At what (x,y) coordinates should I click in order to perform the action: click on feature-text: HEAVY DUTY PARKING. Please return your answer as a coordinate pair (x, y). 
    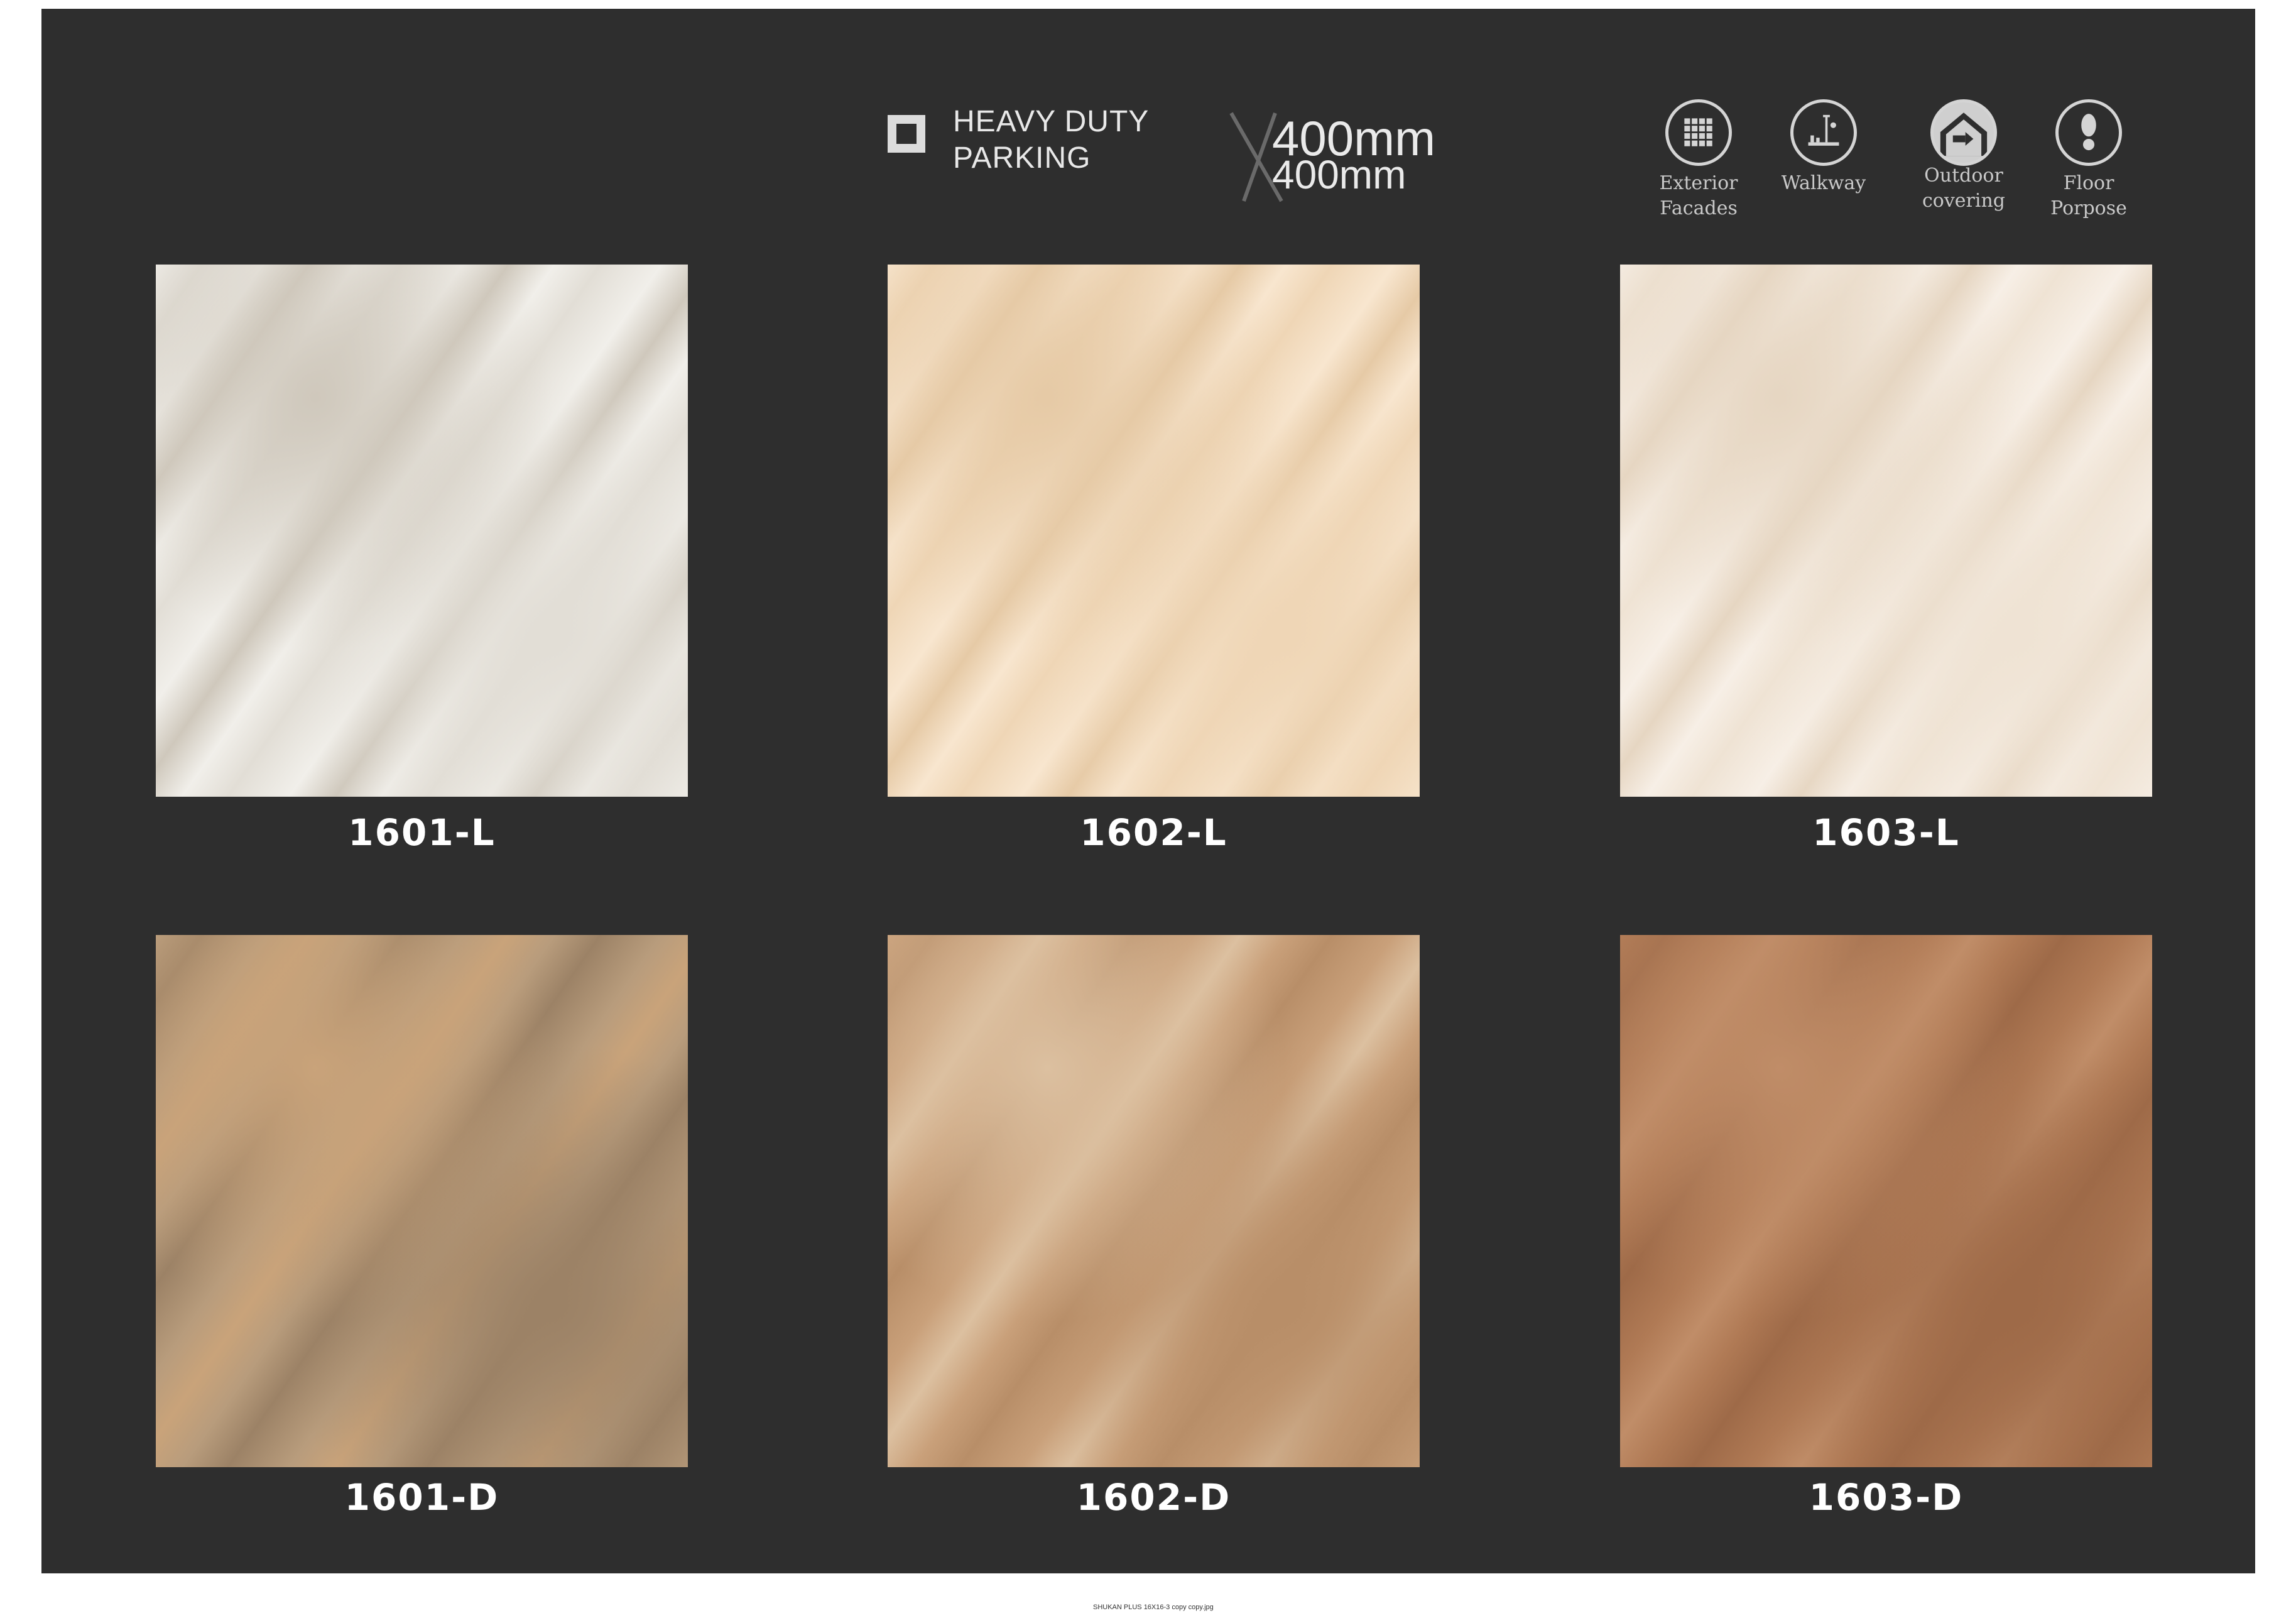
    Looking at the image, I should click on (1051, 140).